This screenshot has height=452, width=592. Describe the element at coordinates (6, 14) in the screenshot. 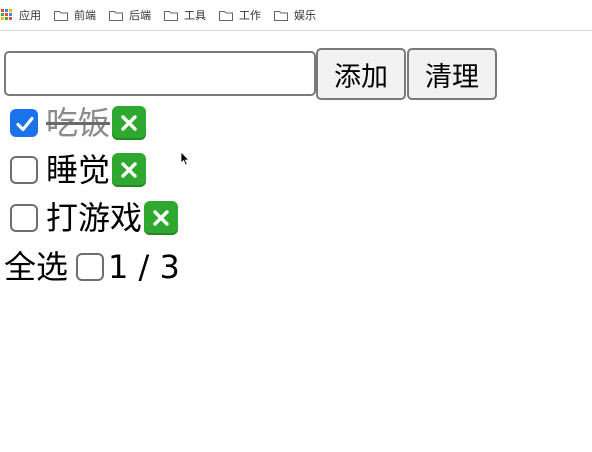

I see `apps-grid-icon` at that location.